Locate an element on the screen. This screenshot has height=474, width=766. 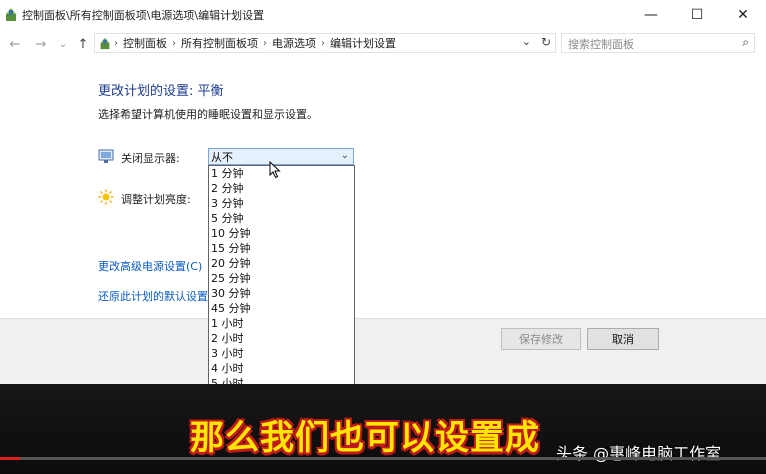
page-title: 更改计划的设置: 平衡 is located at coordinates (161, 91).